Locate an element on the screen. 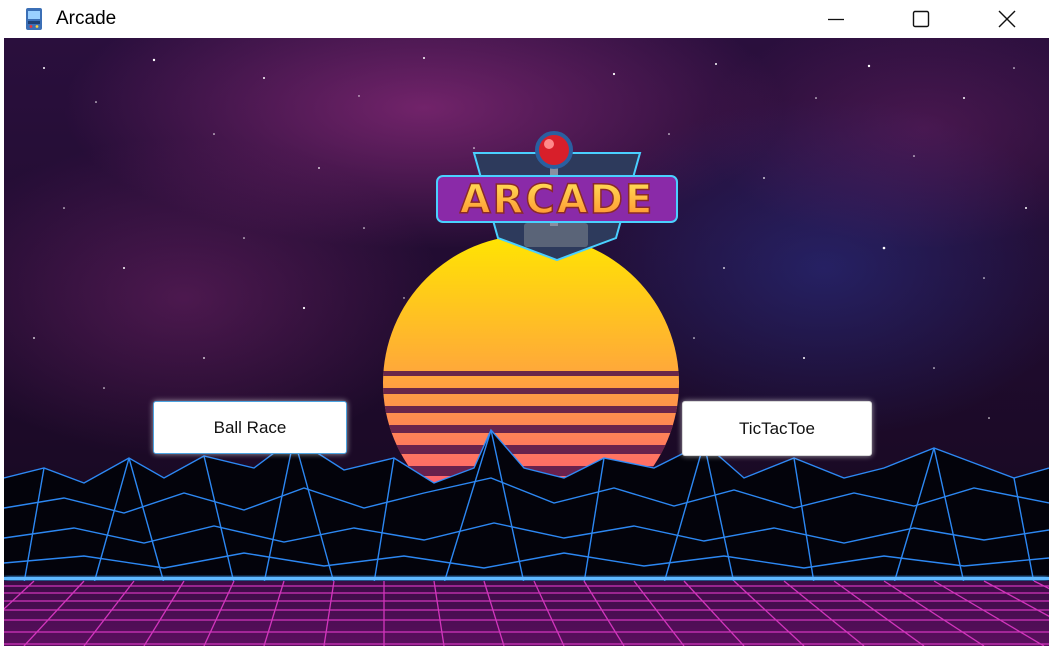  maximize-icon is located at coordinates (921, 19).